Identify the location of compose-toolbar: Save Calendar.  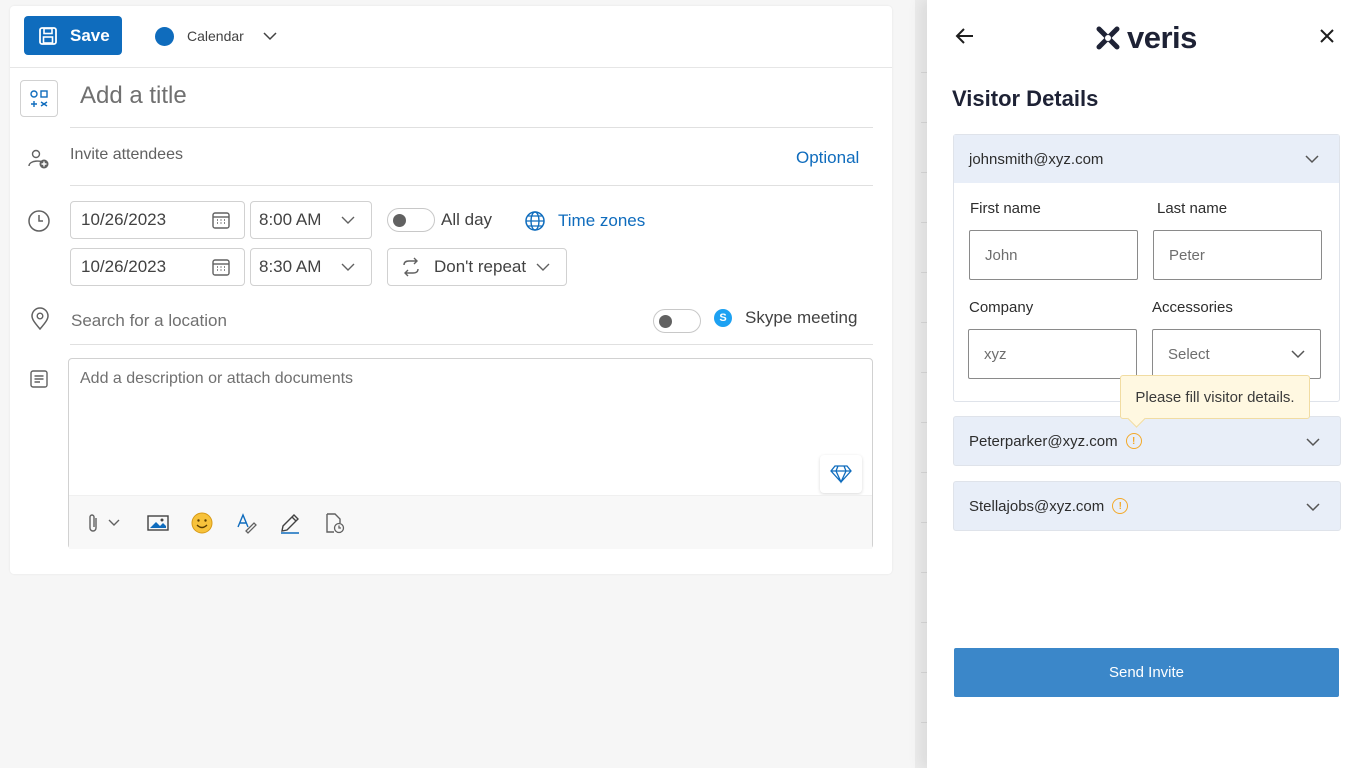
(451, 37).